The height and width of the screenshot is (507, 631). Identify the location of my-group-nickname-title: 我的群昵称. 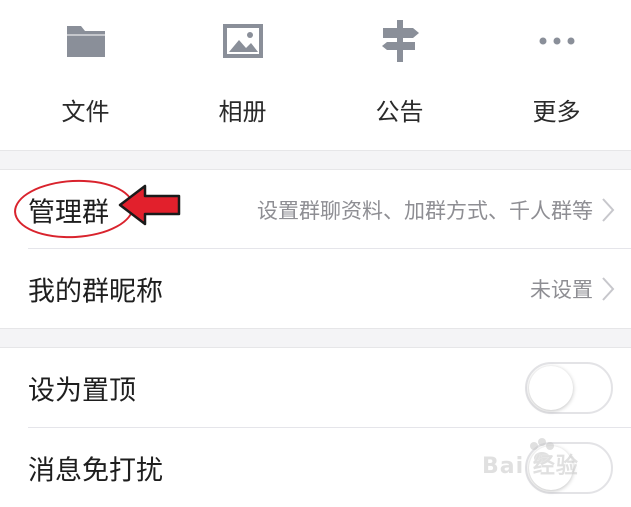
(95, 291).